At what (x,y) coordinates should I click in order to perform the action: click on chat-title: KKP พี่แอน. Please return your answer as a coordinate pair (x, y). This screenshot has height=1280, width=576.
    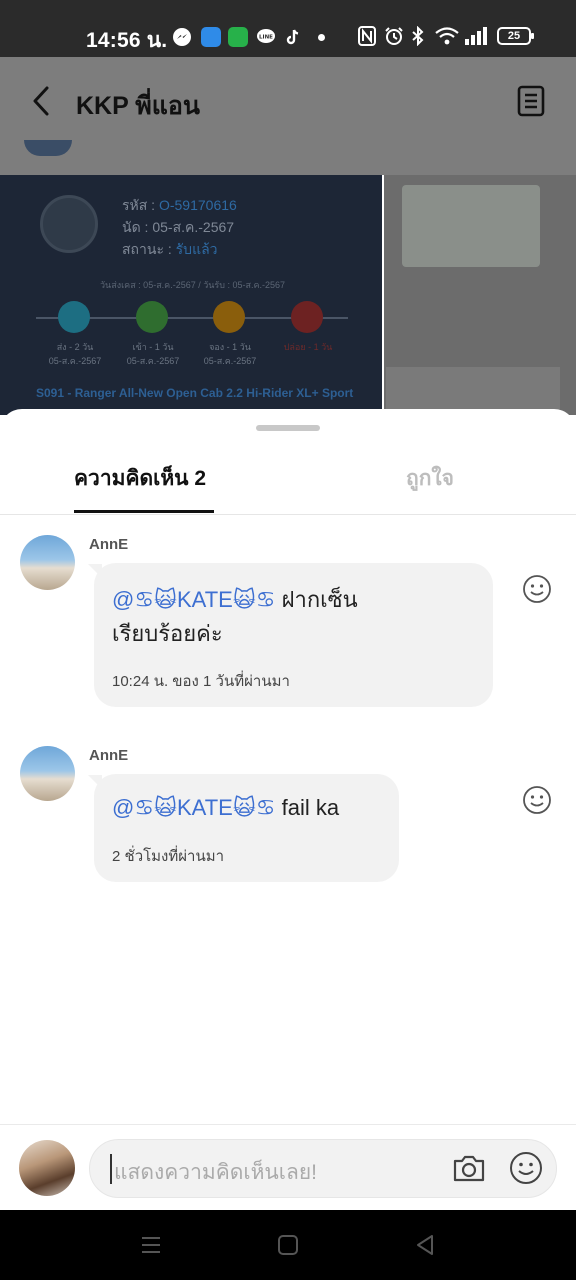
    Looking at the image, I should click on (138, 106).